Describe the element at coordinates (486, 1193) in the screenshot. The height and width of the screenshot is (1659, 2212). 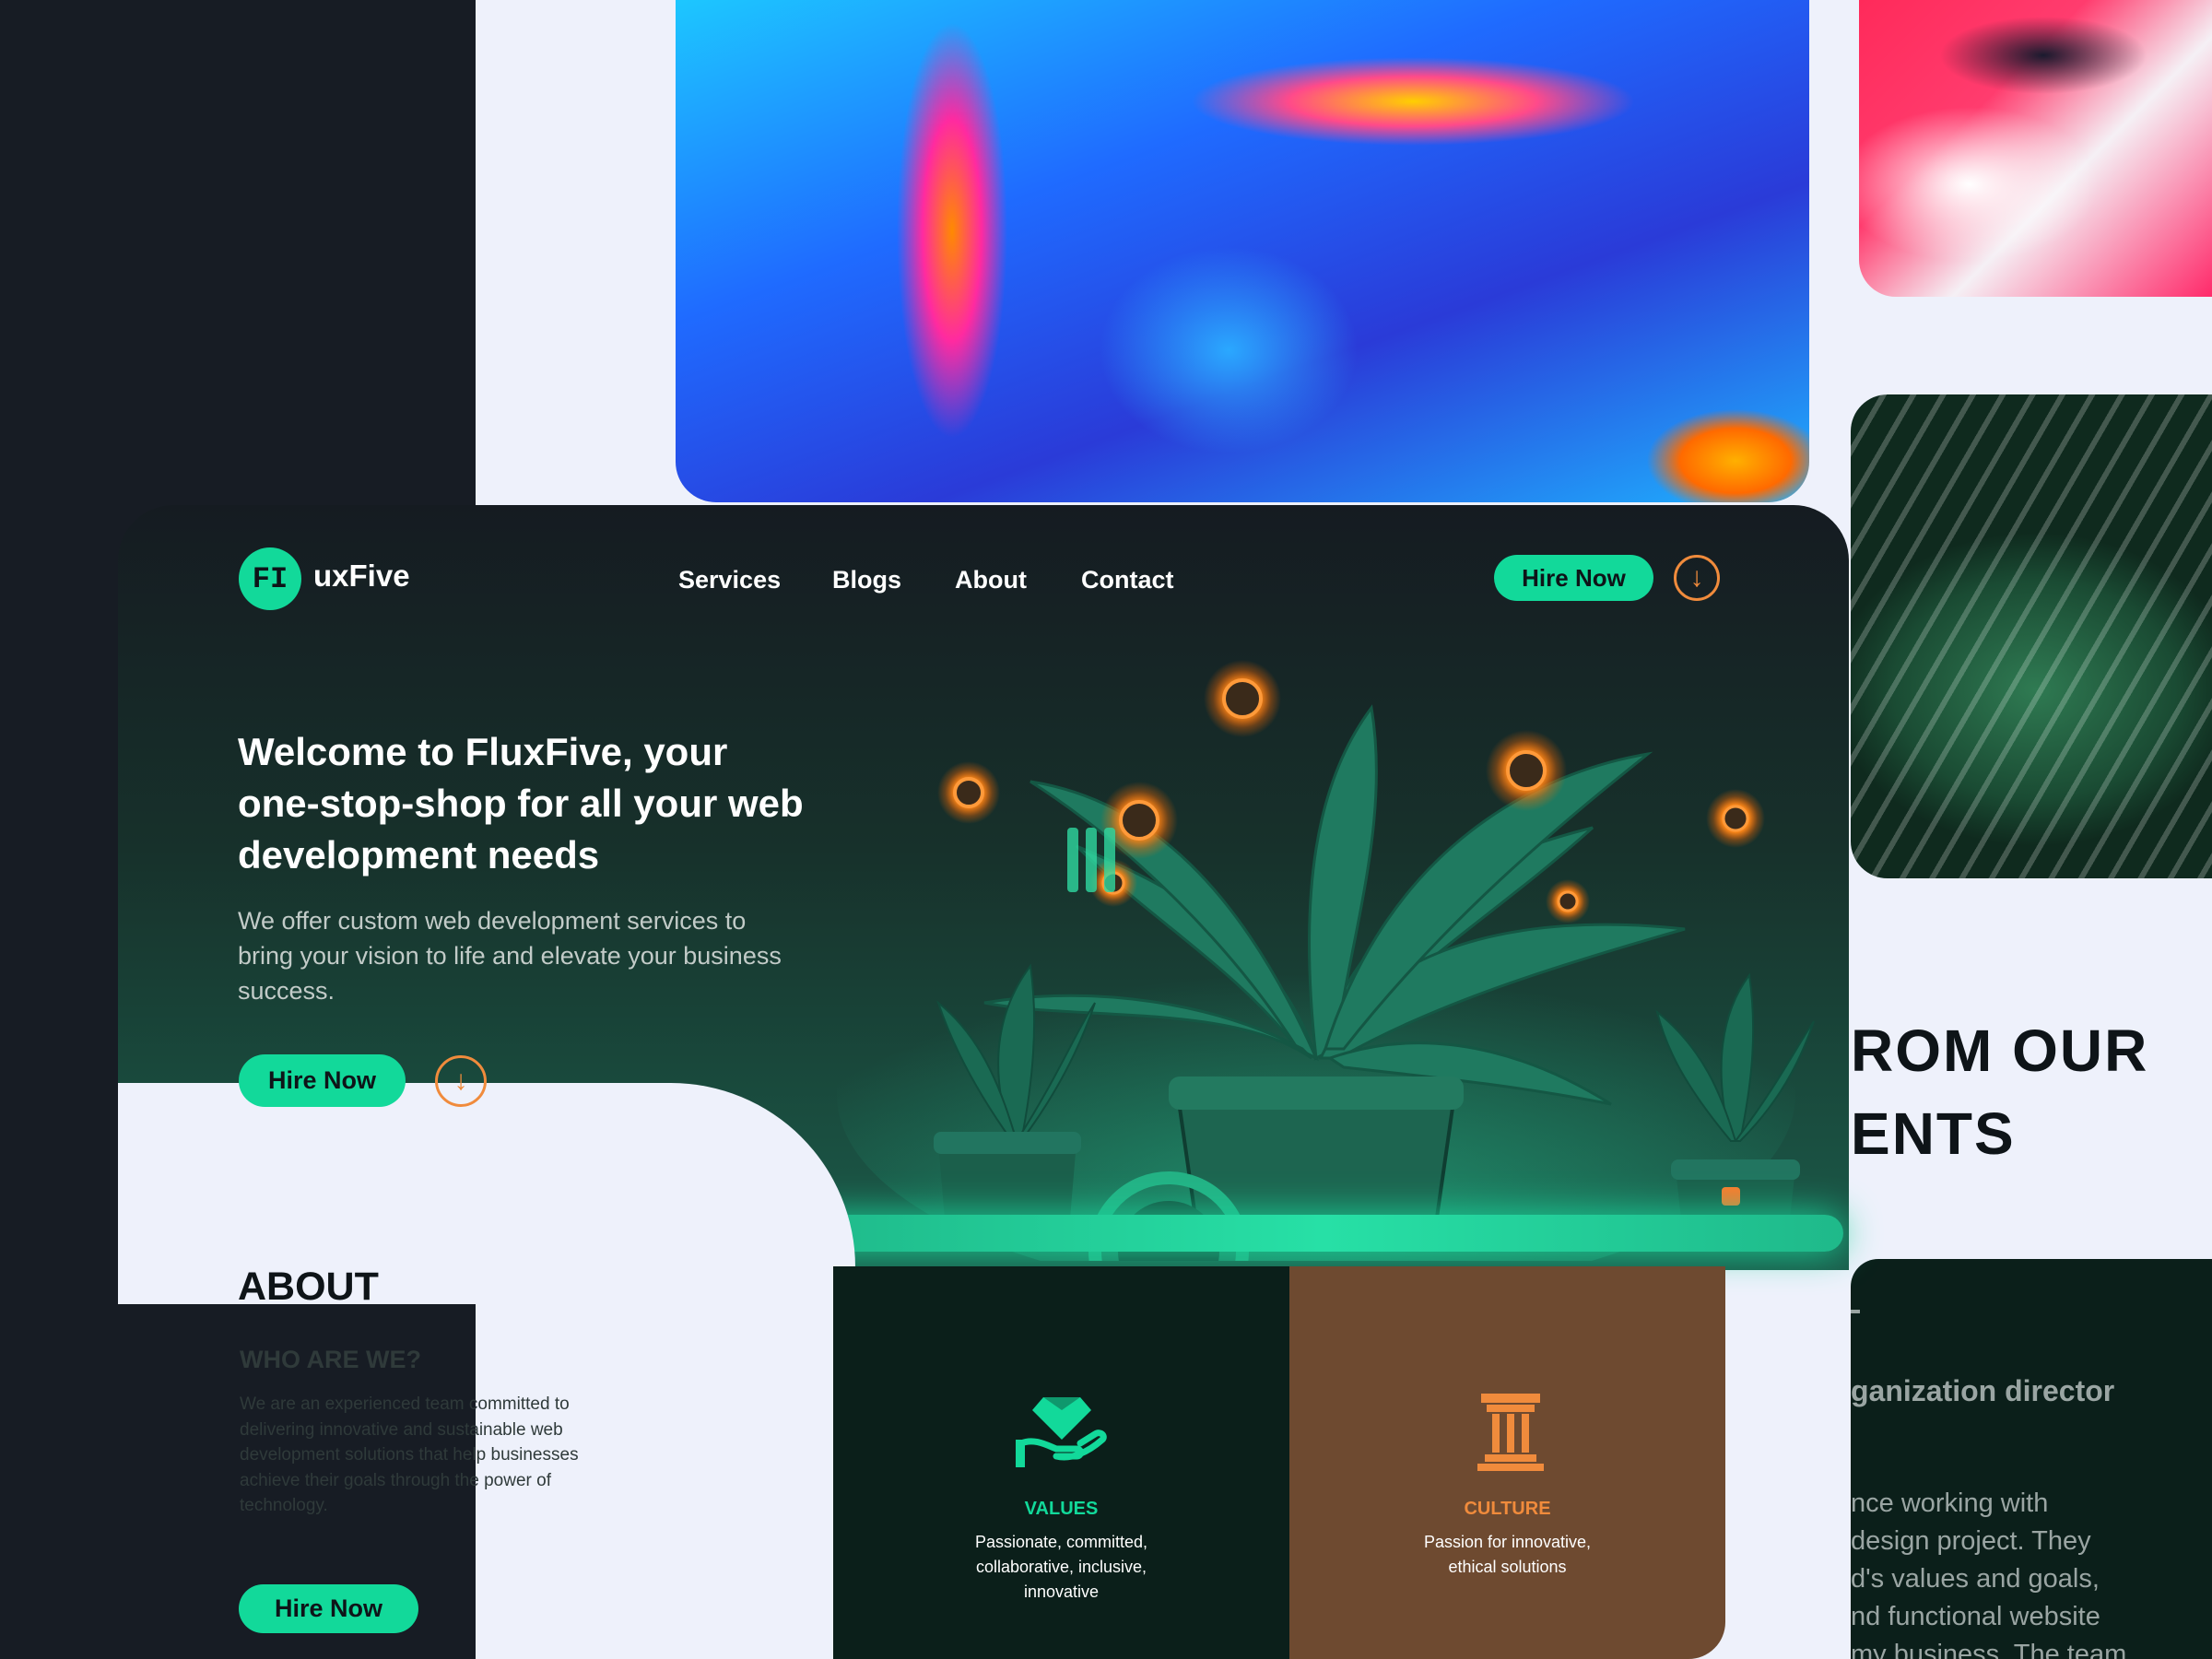
I see `hero-bottom-curve` at that location.